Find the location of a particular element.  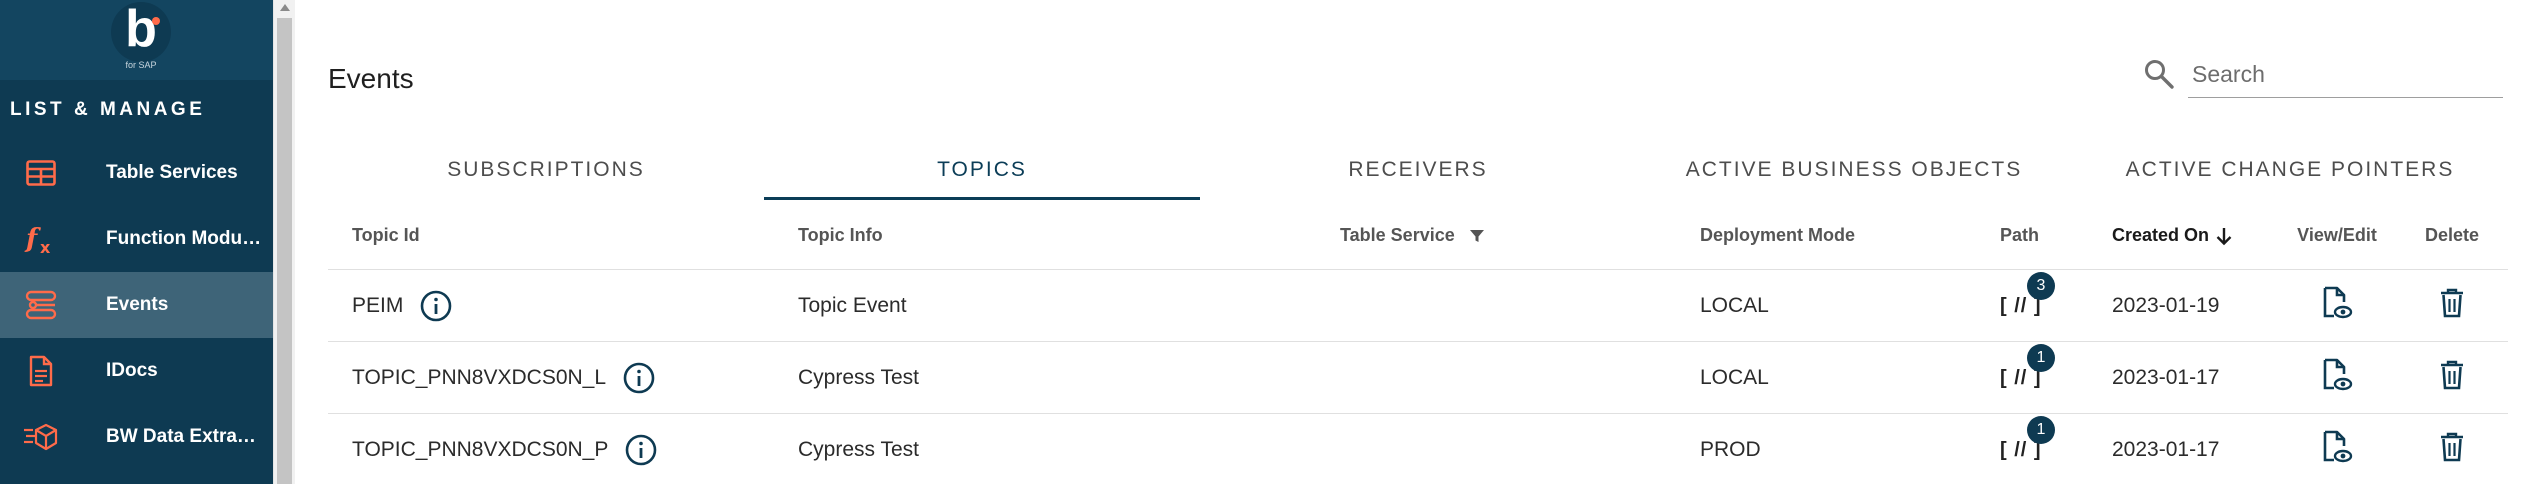

sidebar-item-table-services: Table Services is located at coordinates (136, 173).